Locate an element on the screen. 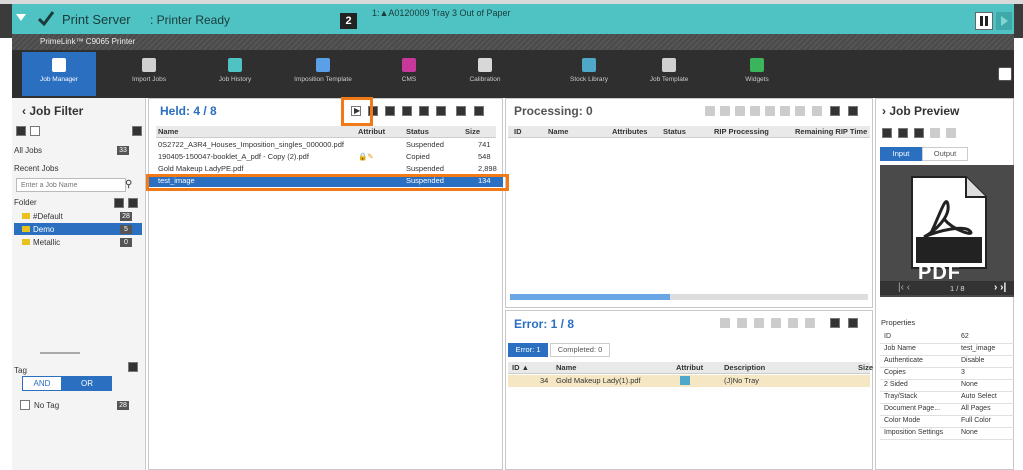  ribbon-label: Stock Library is located at coordinates (589, 79).